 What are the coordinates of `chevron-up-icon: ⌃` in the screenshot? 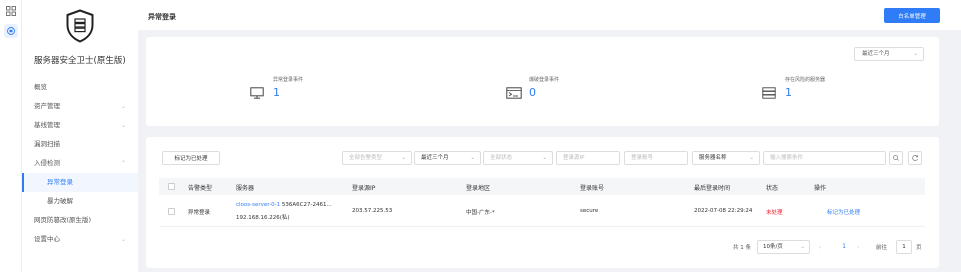 It's located at (123, 163).